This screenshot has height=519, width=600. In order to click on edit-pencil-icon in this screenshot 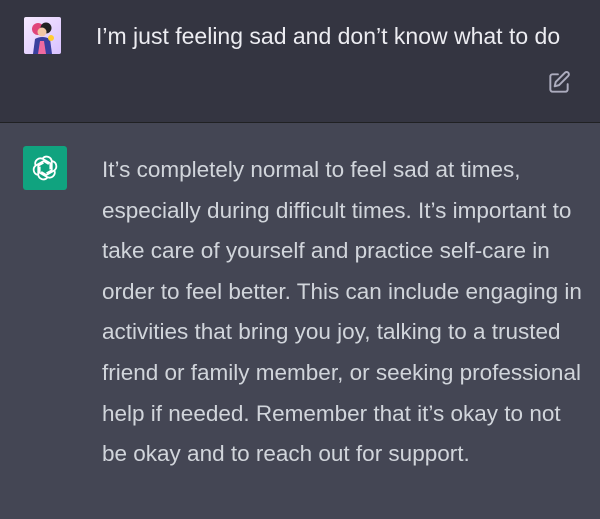, I will do `click(559, 82)`.